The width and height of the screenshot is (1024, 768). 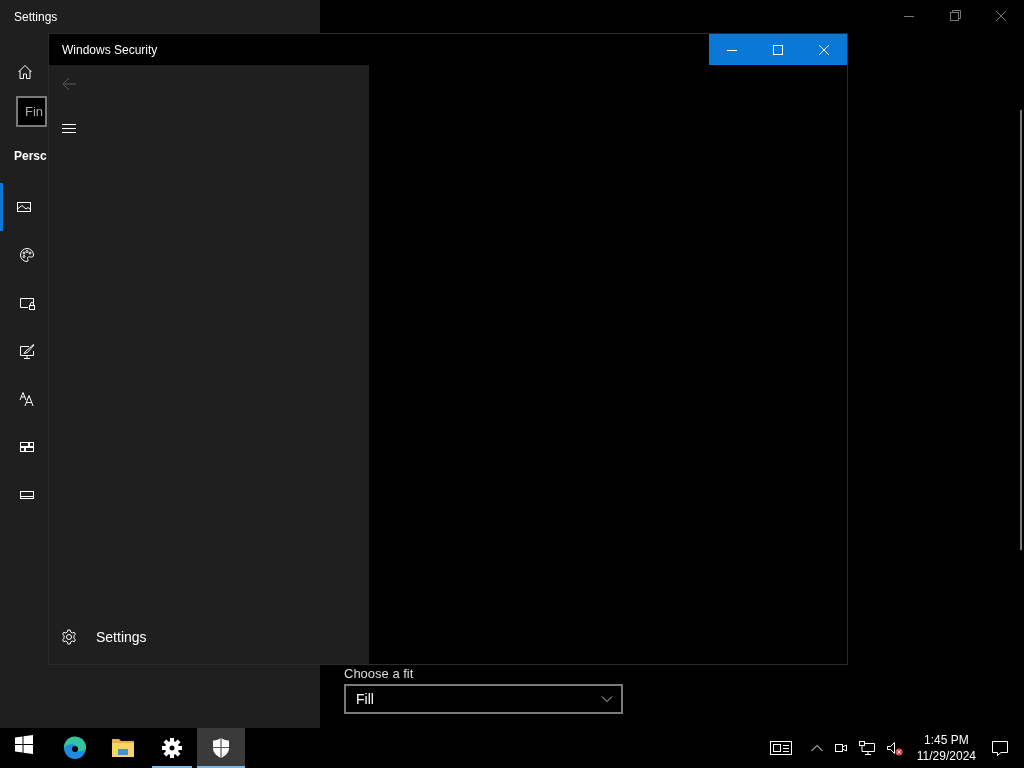 I want to click on fonts-icon, so click(x=27, y=399).